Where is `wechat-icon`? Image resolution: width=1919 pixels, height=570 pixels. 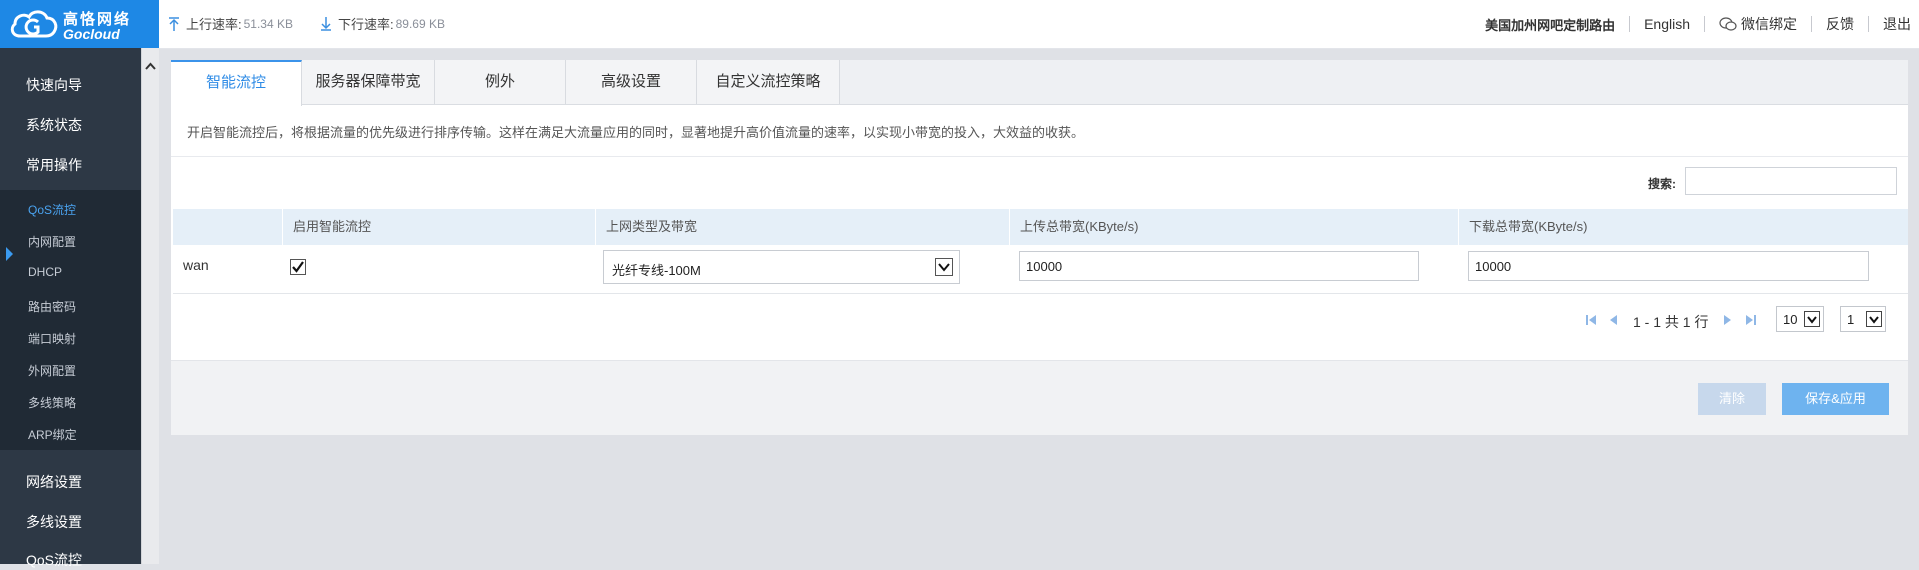 wechat-icon is located at coordinates (1728, 23).